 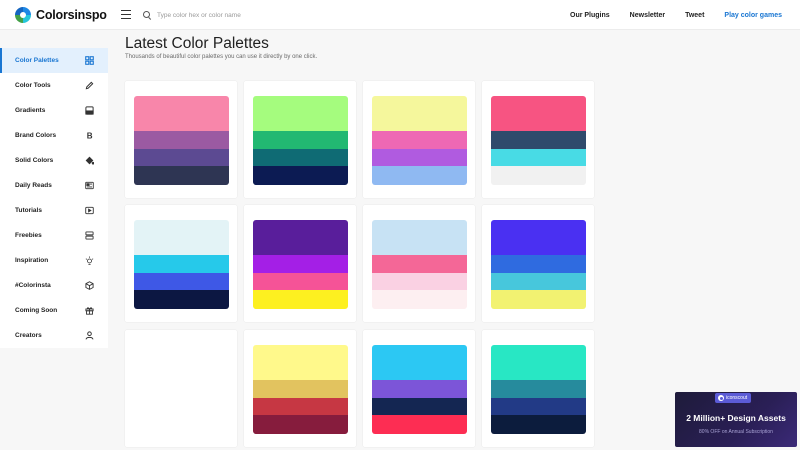 What do you see at coordinates (54, 235) in the screenshot?
I see `sidebar-item-freebies: Freebies` at bounding box center [54, 235].